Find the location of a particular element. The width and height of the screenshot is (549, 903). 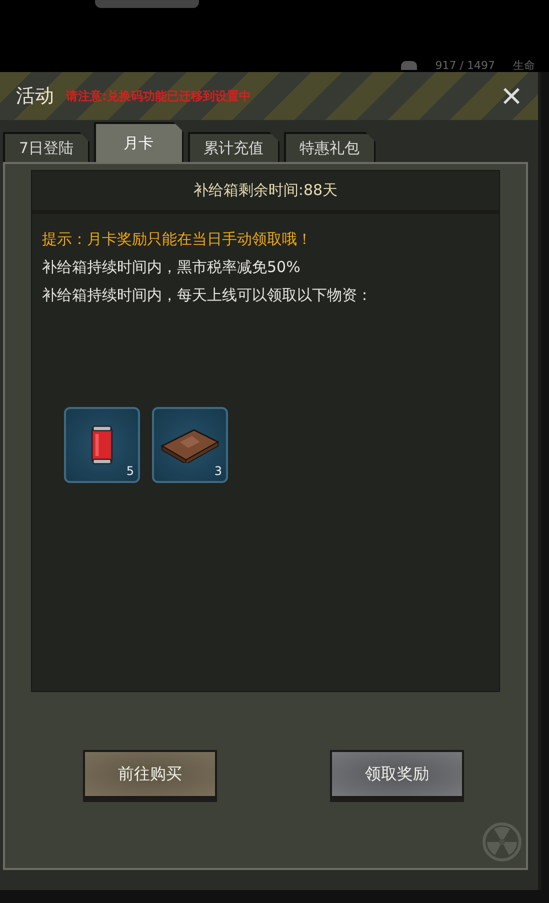

can-icon is located at coordinates (102, 445).